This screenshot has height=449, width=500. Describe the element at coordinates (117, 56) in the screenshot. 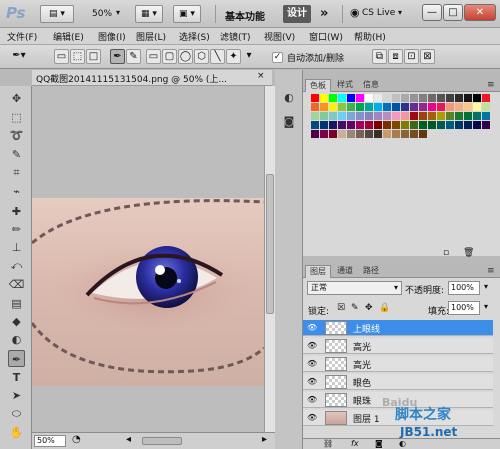

I see `pen-tool-option-icon: ✒` at that location.